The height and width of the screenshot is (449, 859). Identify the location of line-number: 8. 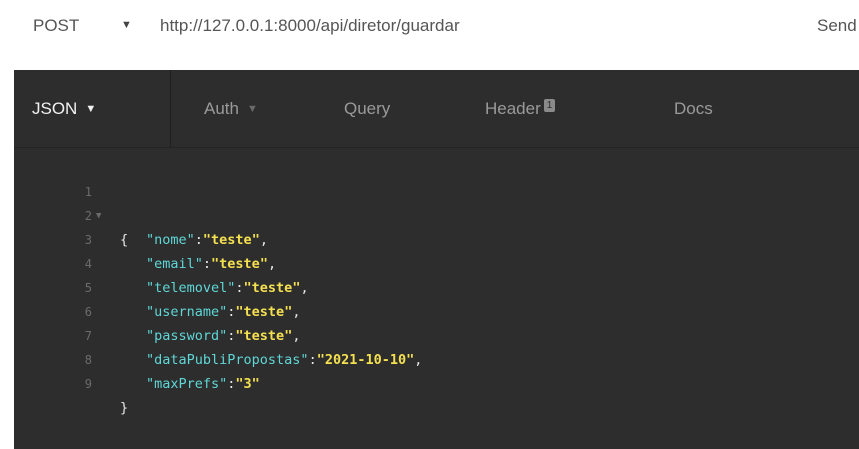
(88, 360).